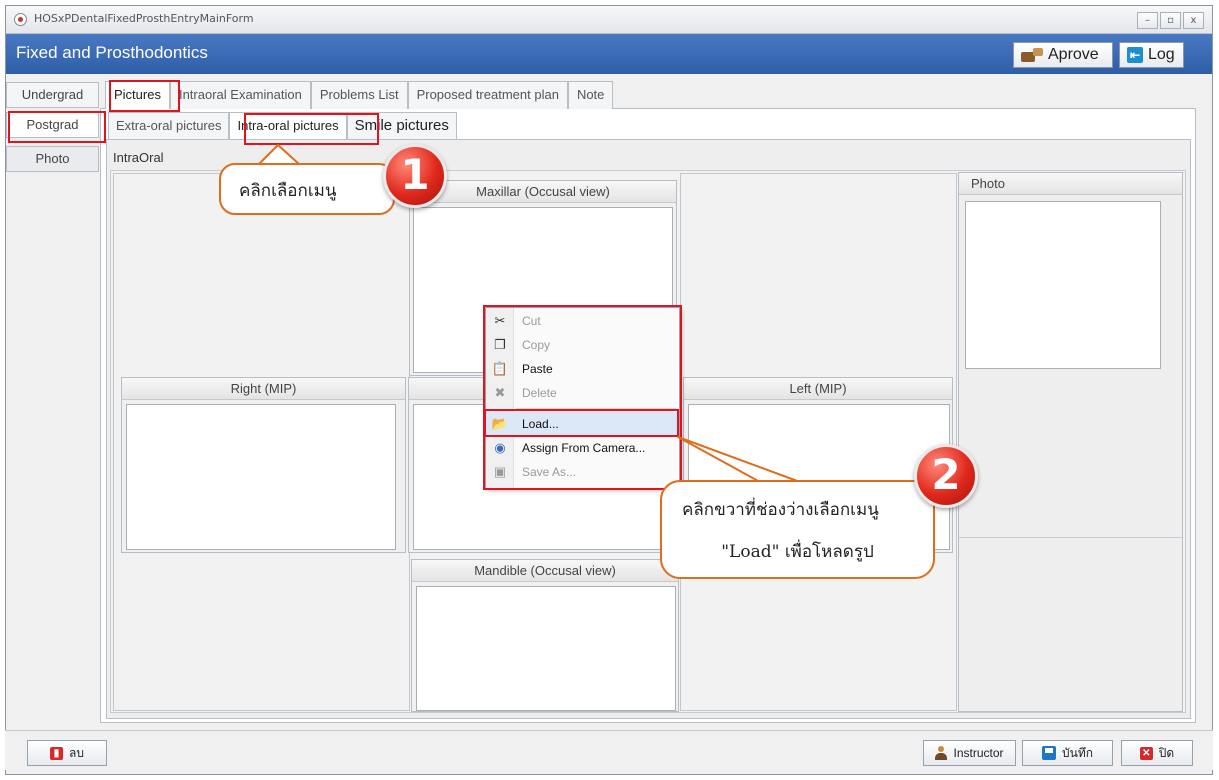 This screenshot has width=1219, height=780. What do you see at coordinates (946, 476) in the screenshot?
I see `step-2-badge: 2` at bounding box center [946, 476].